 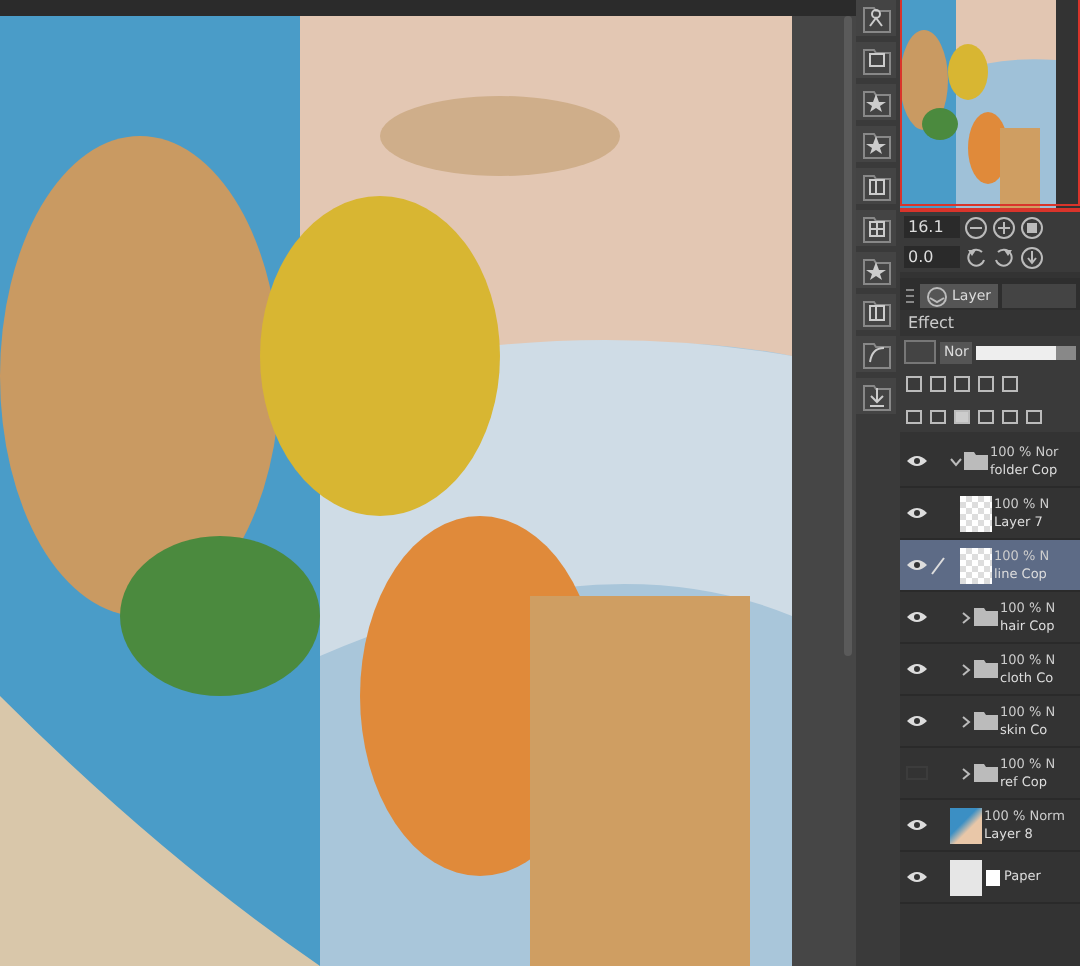 I want to click on rotate-left-icon, so click(x=976, y=257).